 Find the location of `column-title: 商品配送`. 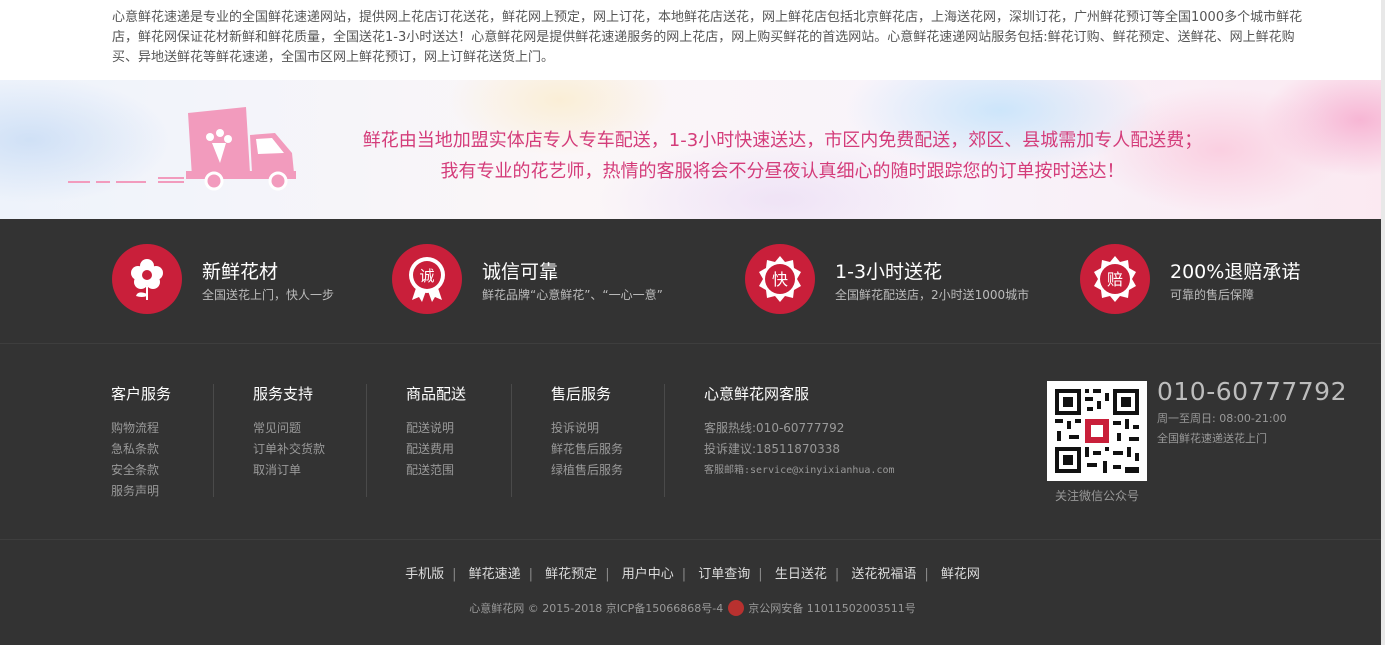

column-title: 商品配送 is located at coordinates (436, 394).